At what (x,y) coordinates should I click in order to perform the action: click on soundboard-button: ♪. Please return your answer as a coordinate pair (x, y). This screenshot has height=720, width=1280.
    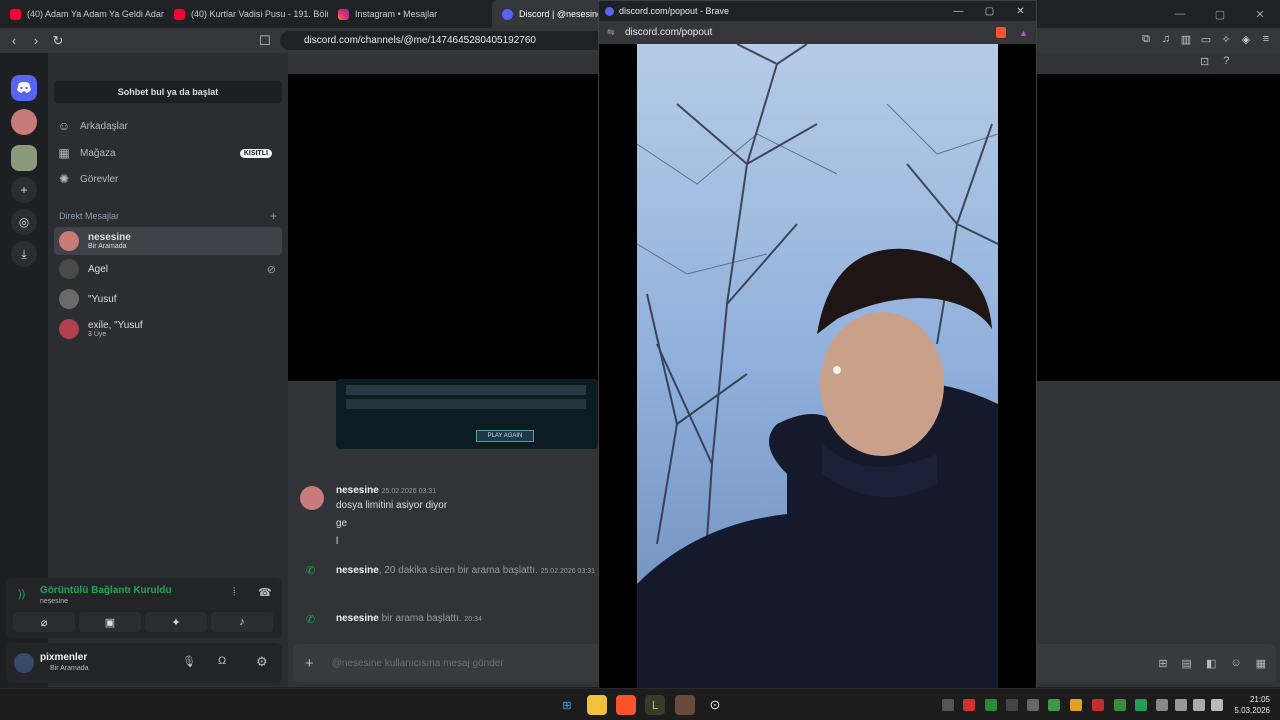
    Looking at the image, I should click on (242, 622).